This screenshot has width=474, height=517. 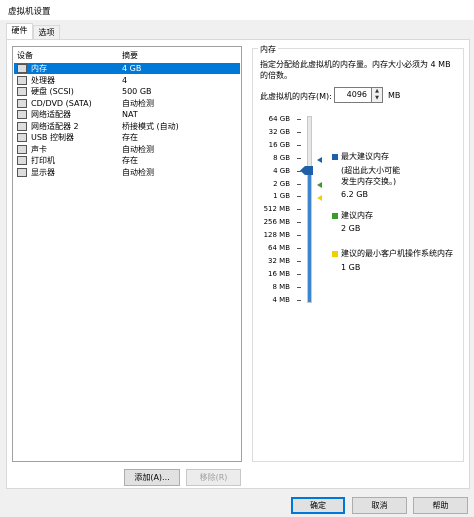 I want to click on scale-tick-label: 2 GB, so click(x=281, y=183).